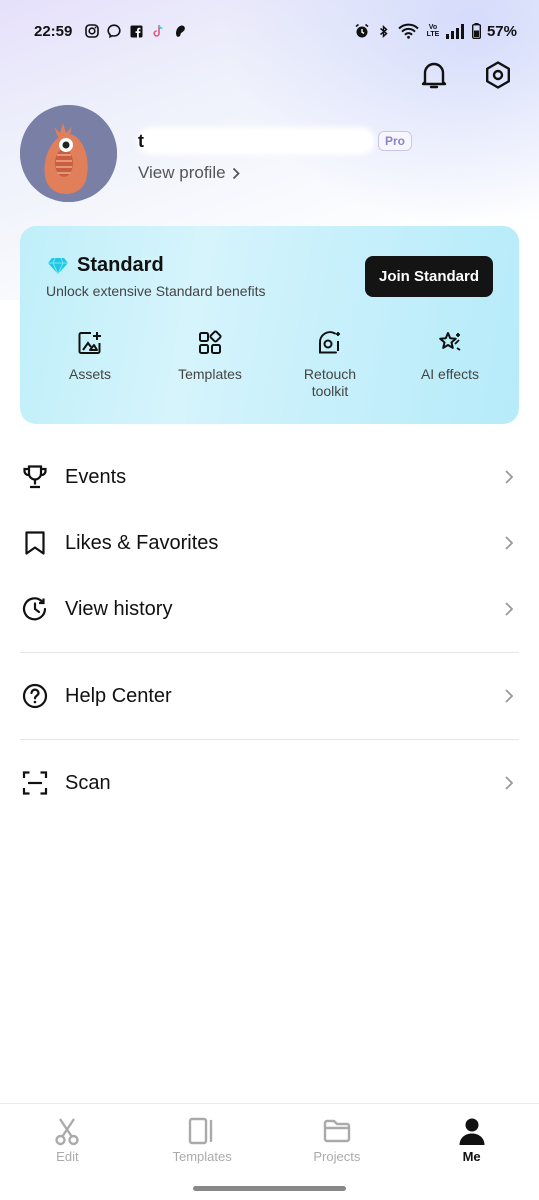  I want to click on profile-section: t Pro View profile, so click(216, 153).